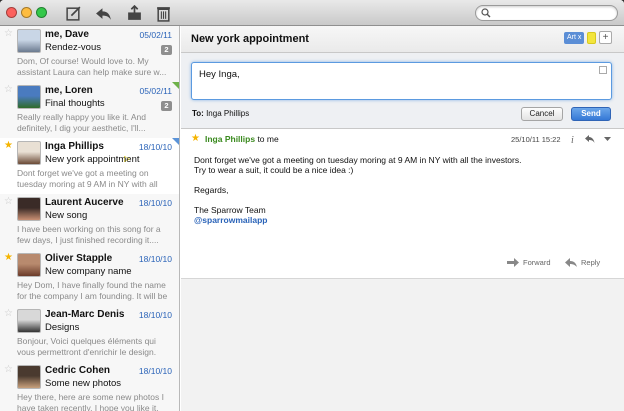 This screenshot has height=411, width=624. Describe the element at coordinates (402, 39) in the screenshot. I see `conversation-header: New york appointment Art x +` at that location.